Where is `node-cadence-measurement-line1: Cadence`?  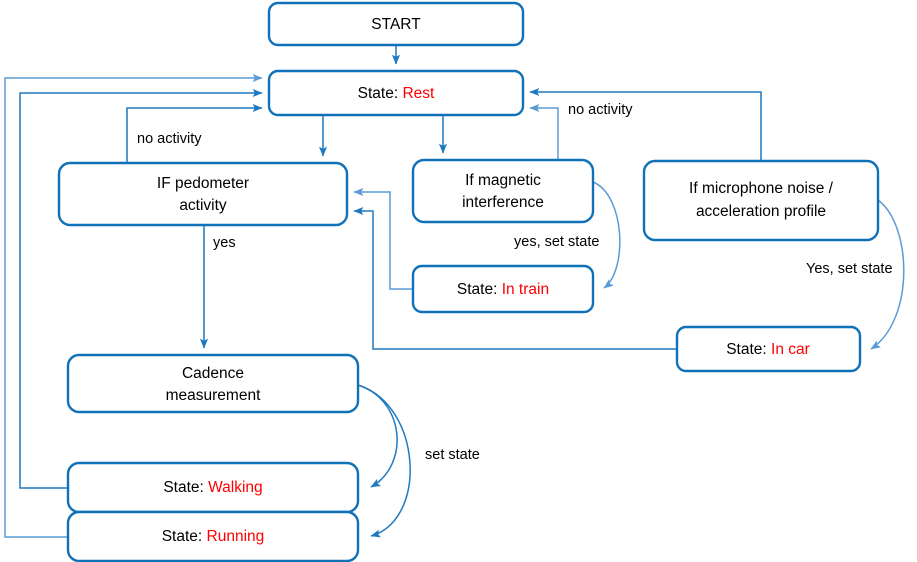 node-cadence-measurement-line1: Cadence is located at coordinates (213, 373).